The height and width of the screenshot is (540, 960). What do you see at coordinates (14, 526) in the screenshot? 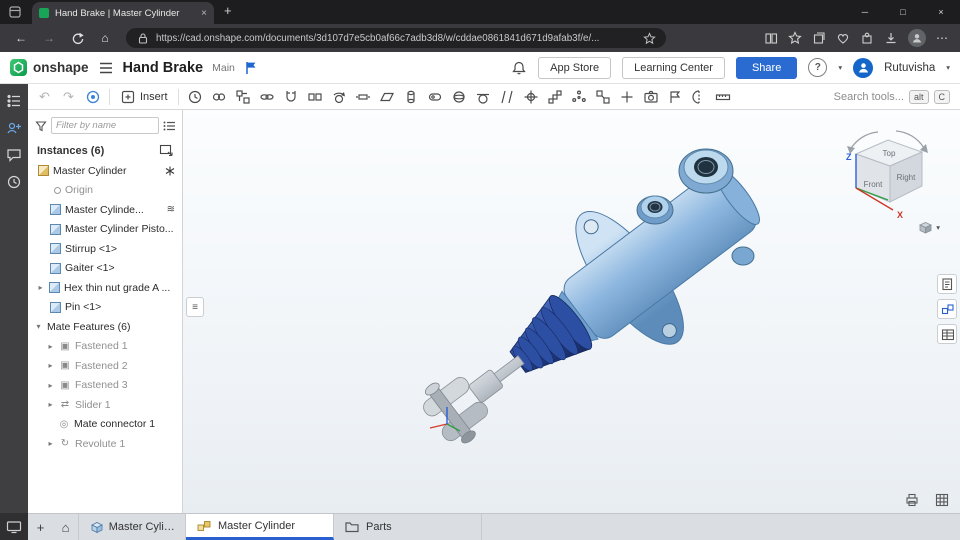
I see `cast-icon` at bounding box center [14, 526].